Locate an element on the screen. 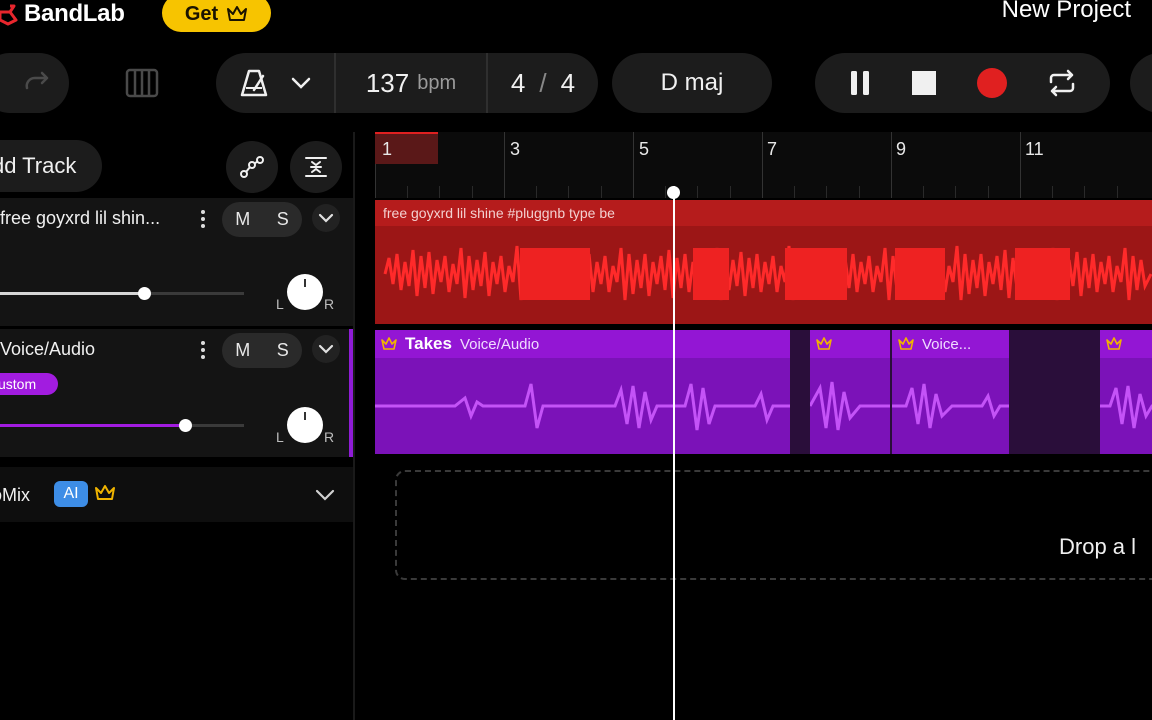 The height and width of the screenshot is (720, 1152). ai-badge: AI is located at coordinates (71, 494).